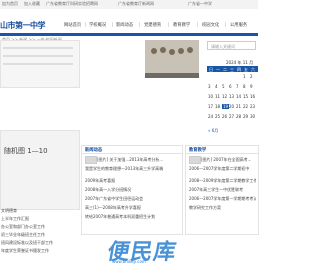 The width and height of the screenshot is (320, 268). Describe the element at coordinates (245, 116) in the screenshot. I see `calendar-day: 29` at that location.